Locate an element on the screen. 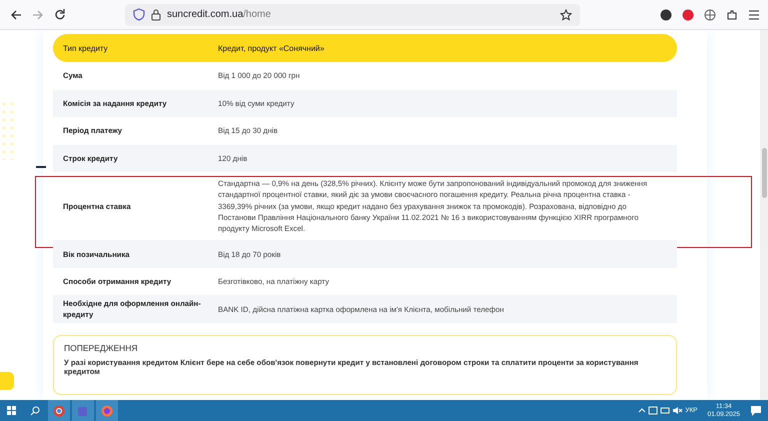 The width and height of the screenshot is (768, 421). reload-icon is located at coordinates (59, 14).